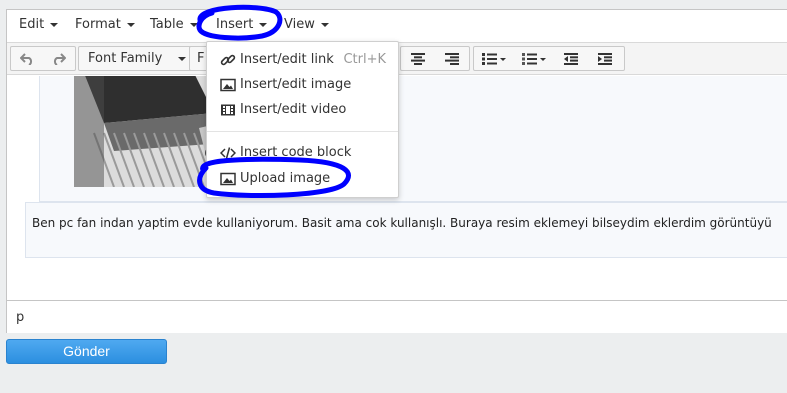 This screenshot has width=787, height=393. What do you see at coordinates (167, 24) in the screenshot?
I see `menu-table-label: Table` at bounding box center [167, 24].